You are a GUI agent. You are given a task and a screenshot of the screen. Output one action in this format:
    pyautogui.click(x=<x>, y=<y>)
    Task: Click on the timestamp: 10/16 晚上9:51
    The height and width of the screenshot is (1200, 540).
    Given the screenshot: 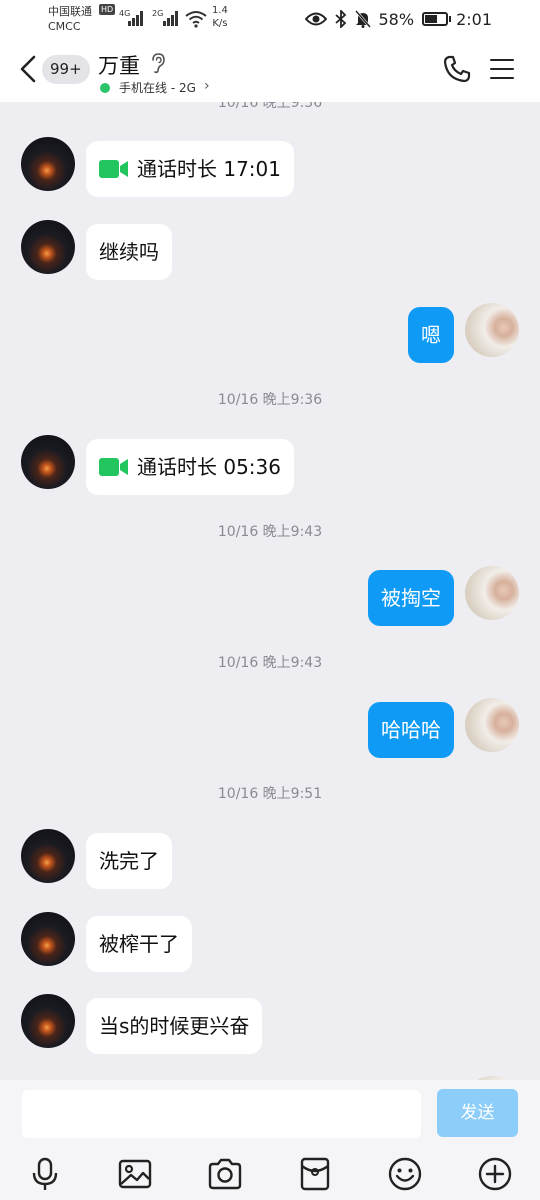 What is the action you would take?
    pyautogui.click(x=270, y=794)
    